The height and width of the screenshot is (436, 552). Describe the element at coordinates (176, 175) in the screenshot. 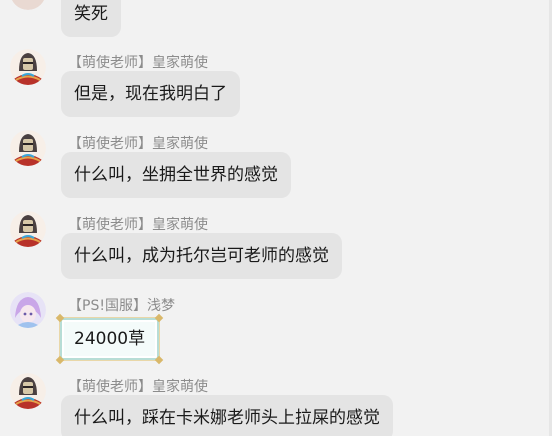

I see `message-bubble: 什么叫，坐拥全世界的感觉` at that location.